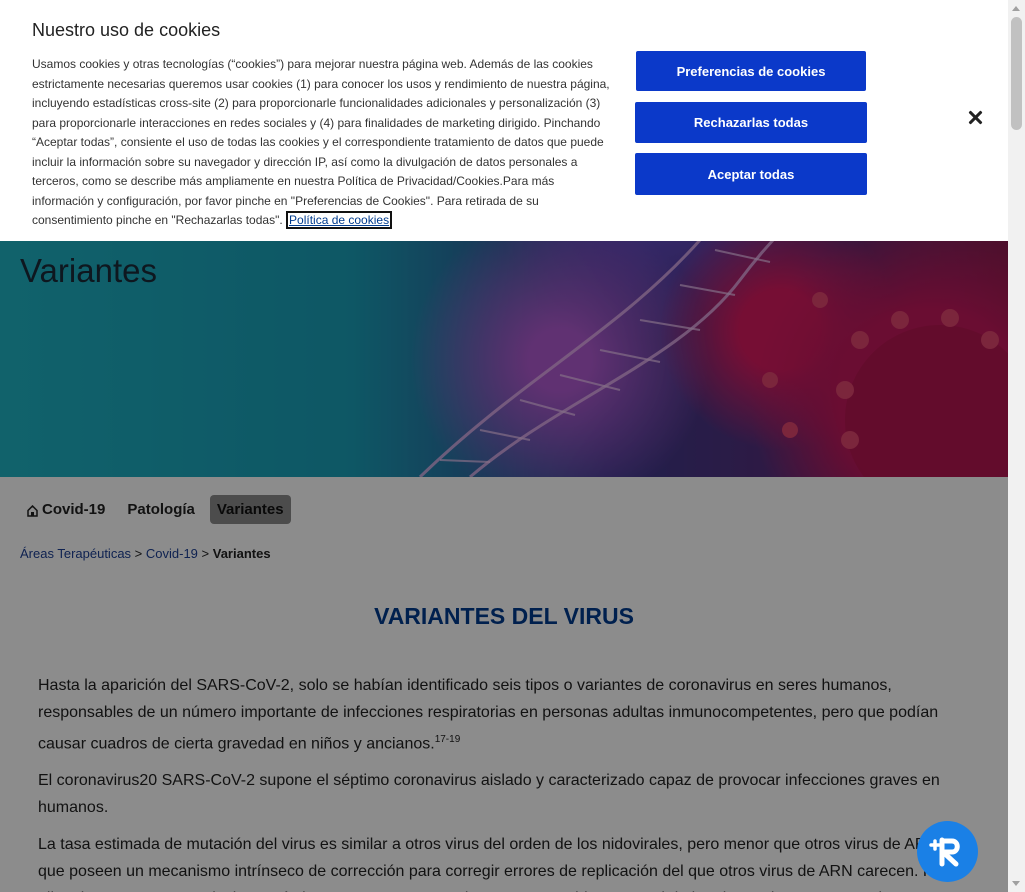 The height and width of the screenshot is (892, 1025). Describe the element at coordinates (1016, 446) in the screenshot. I see `scrollbar` at that location.